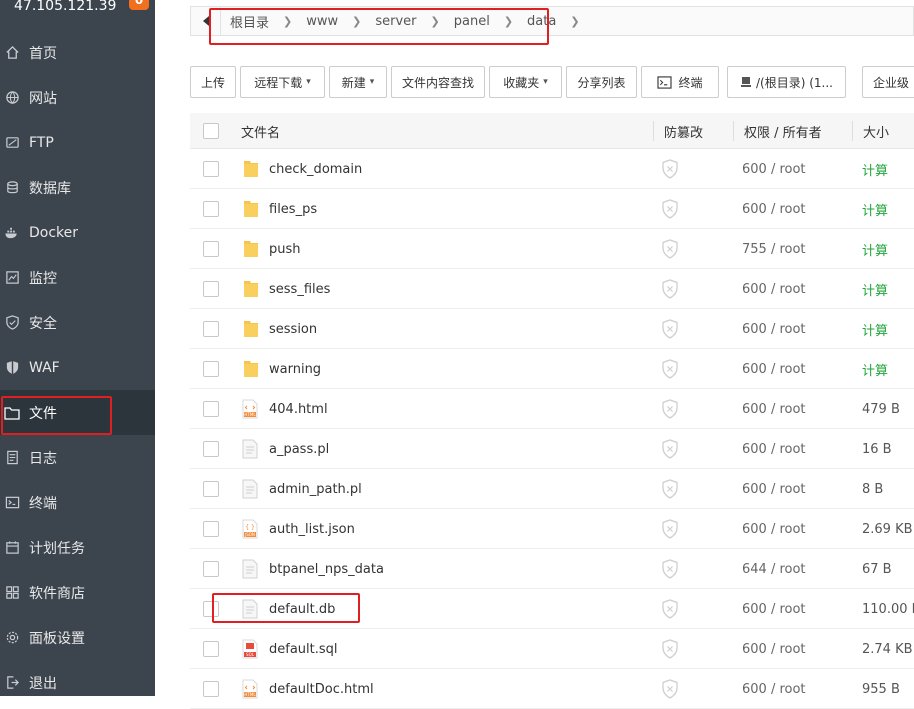 The image size is (914, 709). Describe the element at coordinates (268, 21) in the screenshot. I see `breadcrumb-item-root: 根目录 ❯` at that location.